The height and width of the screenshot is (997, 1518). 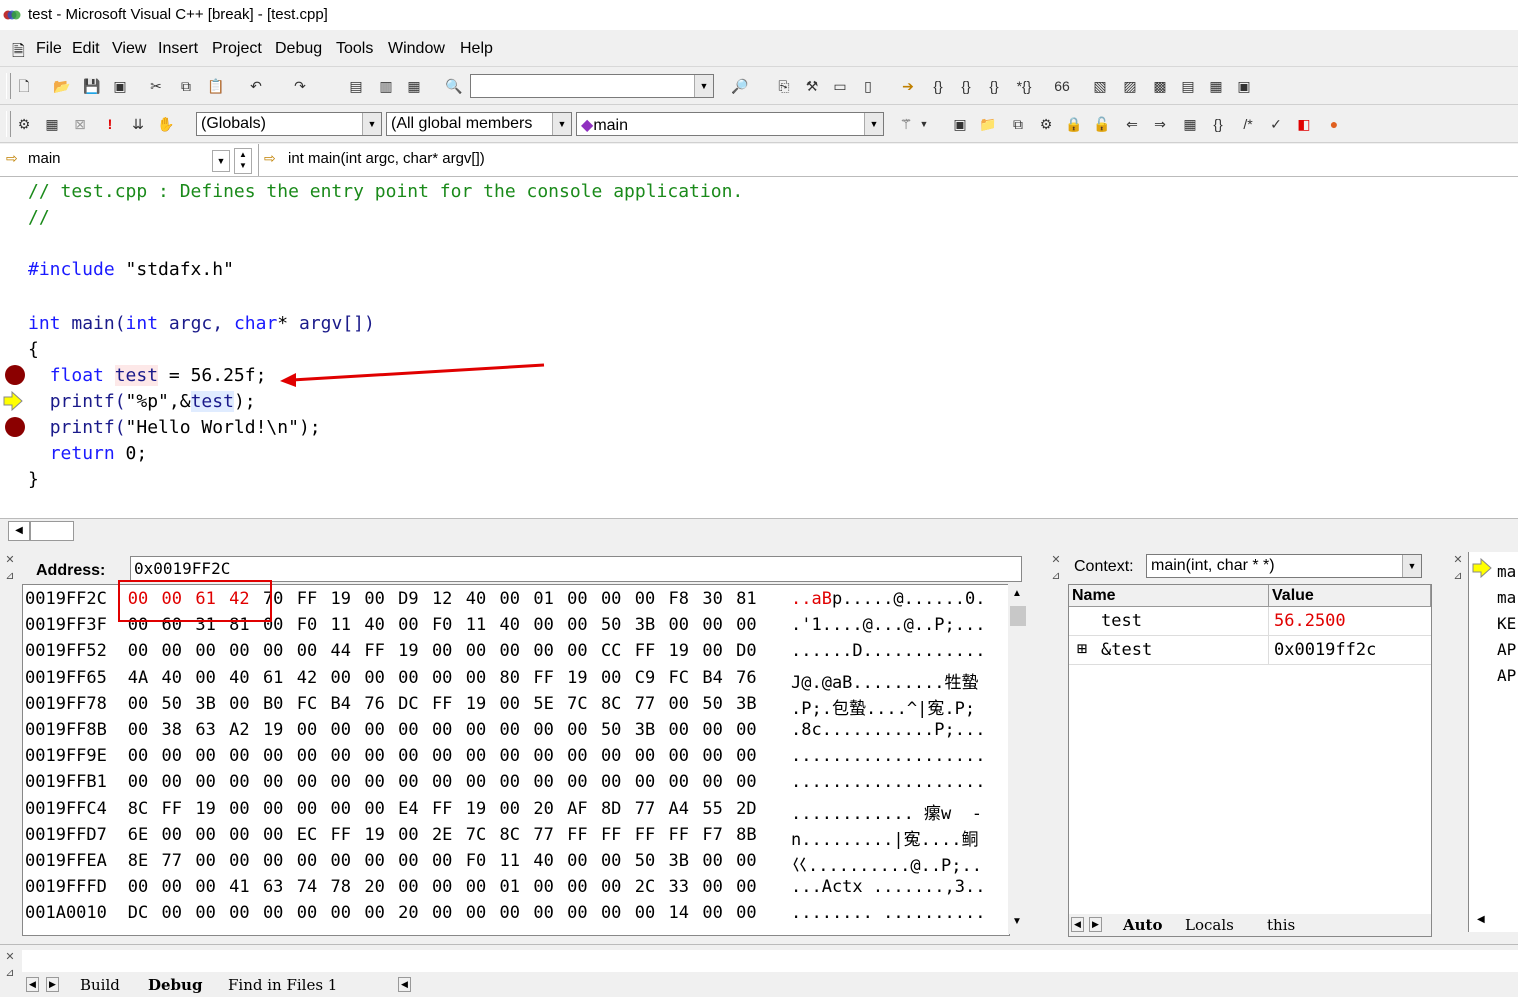 I want to click on windows-icon: ▦, so click(x=414, y=86).